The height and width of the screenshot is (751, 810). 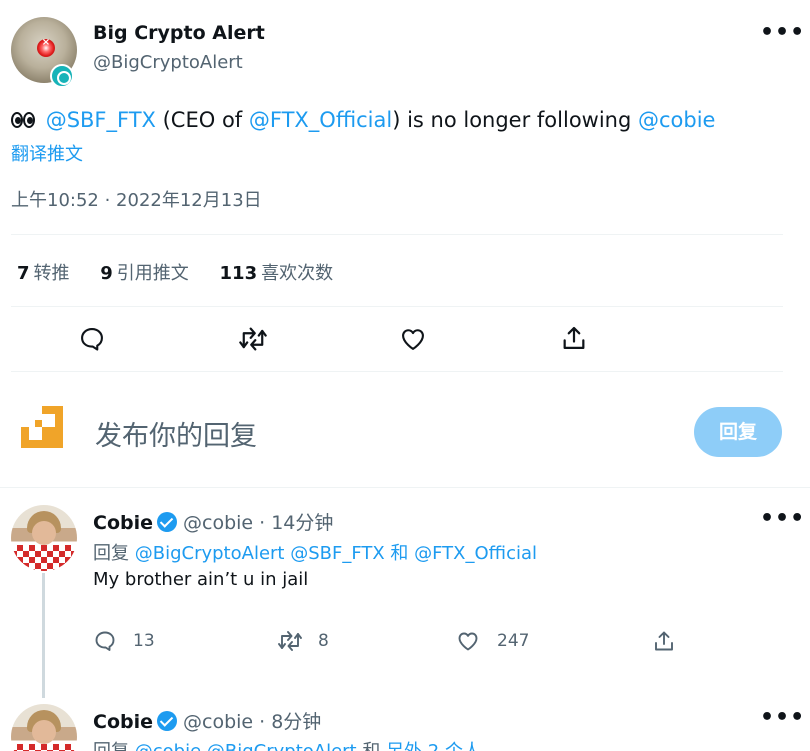 What do you see at coordinates (492, 643) in the screenshot?
I see `reply-like-action: 247` at bounding box center [492, 643].